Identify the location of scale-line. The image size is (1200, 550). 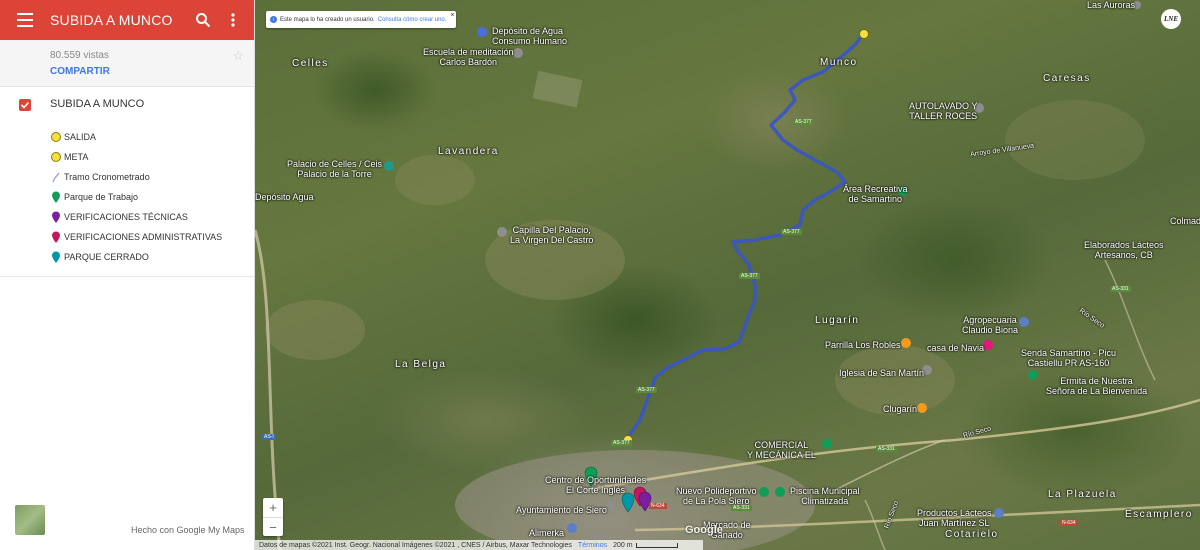
(656, 545).